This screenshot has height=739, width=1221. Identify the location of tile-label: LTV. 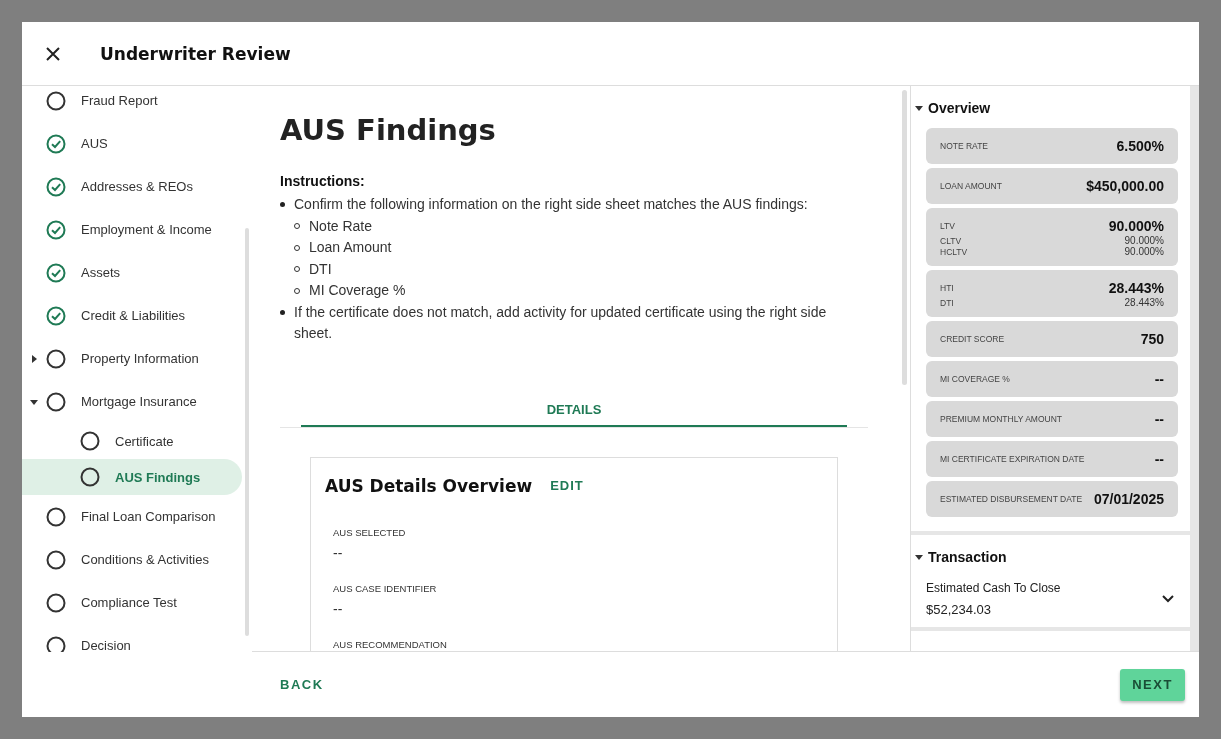
(947, 226).